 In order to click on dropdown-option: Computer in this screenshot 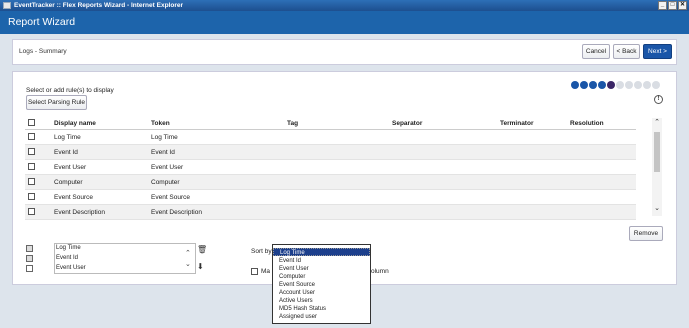, I will do `click(321, 277)`.